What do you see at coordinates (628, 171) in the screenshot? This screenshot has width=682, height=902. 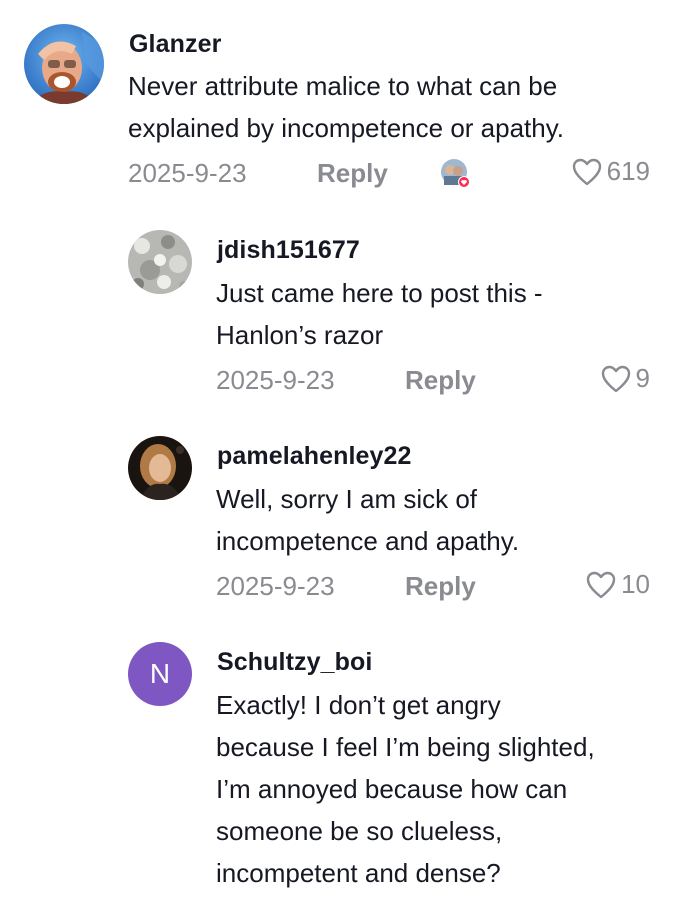 I see `like-count: 619` at bounding box center [628, 171].